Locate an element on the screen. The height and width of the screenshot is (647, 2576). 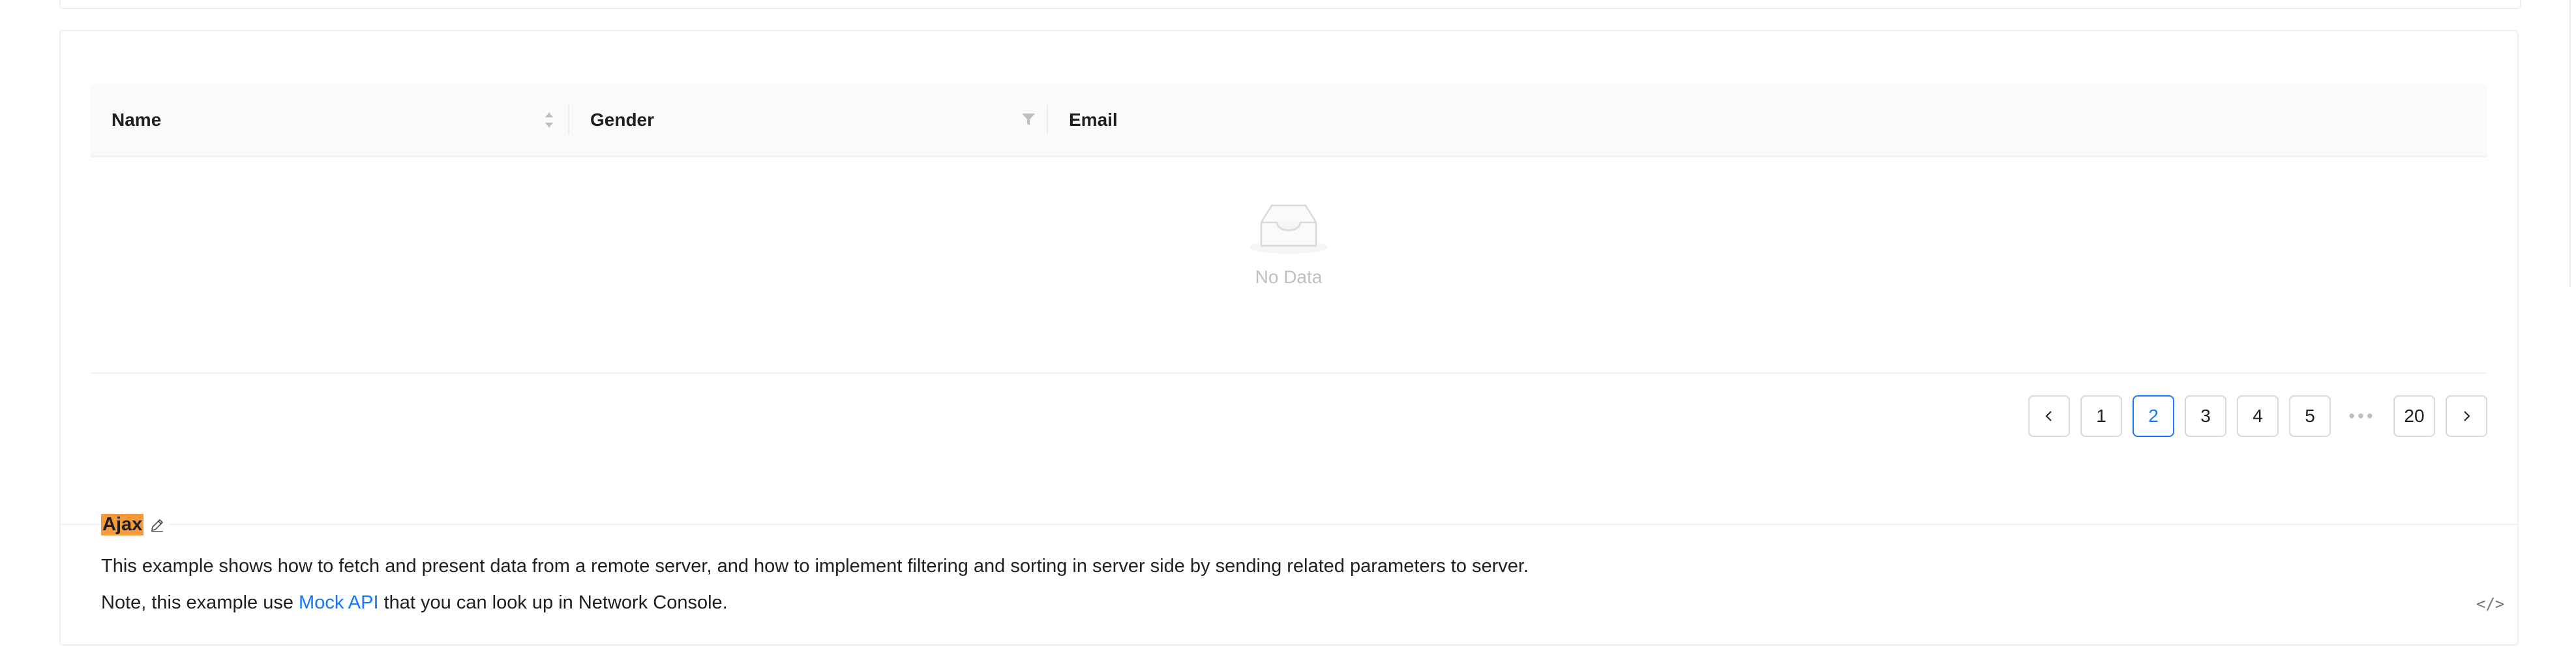
demo-title-text: Ajax is located at coordinates (122, 524).